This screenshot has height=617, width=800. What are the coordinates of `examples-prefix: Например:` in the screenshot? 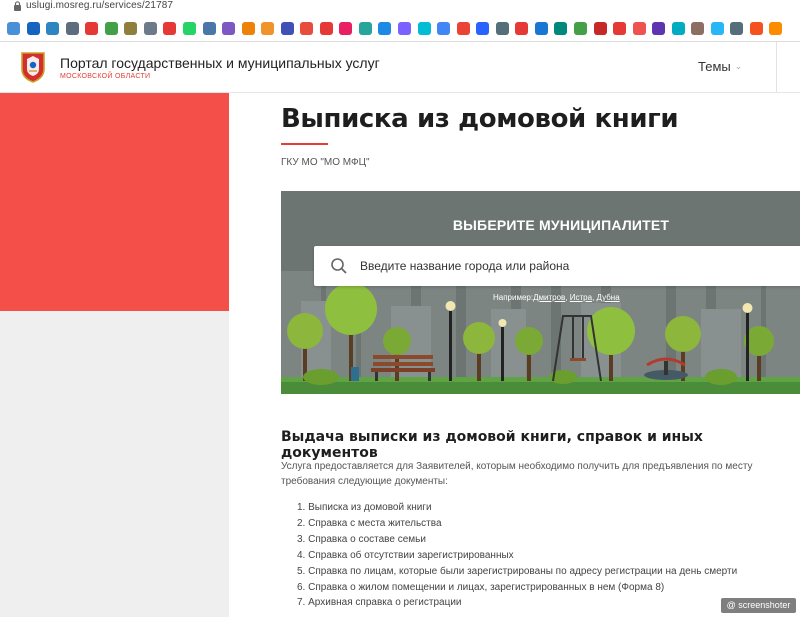 It's located at (513, 297).